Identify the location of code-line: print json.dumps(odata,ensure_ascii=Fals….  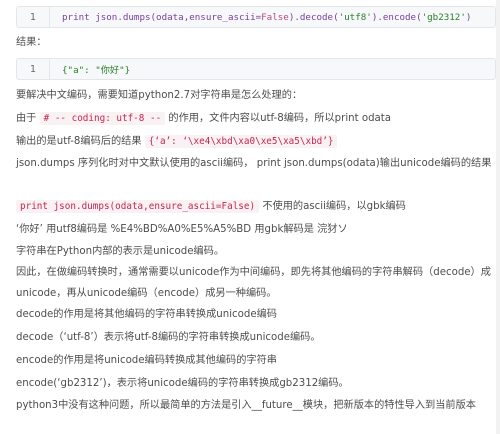
(267, 17).